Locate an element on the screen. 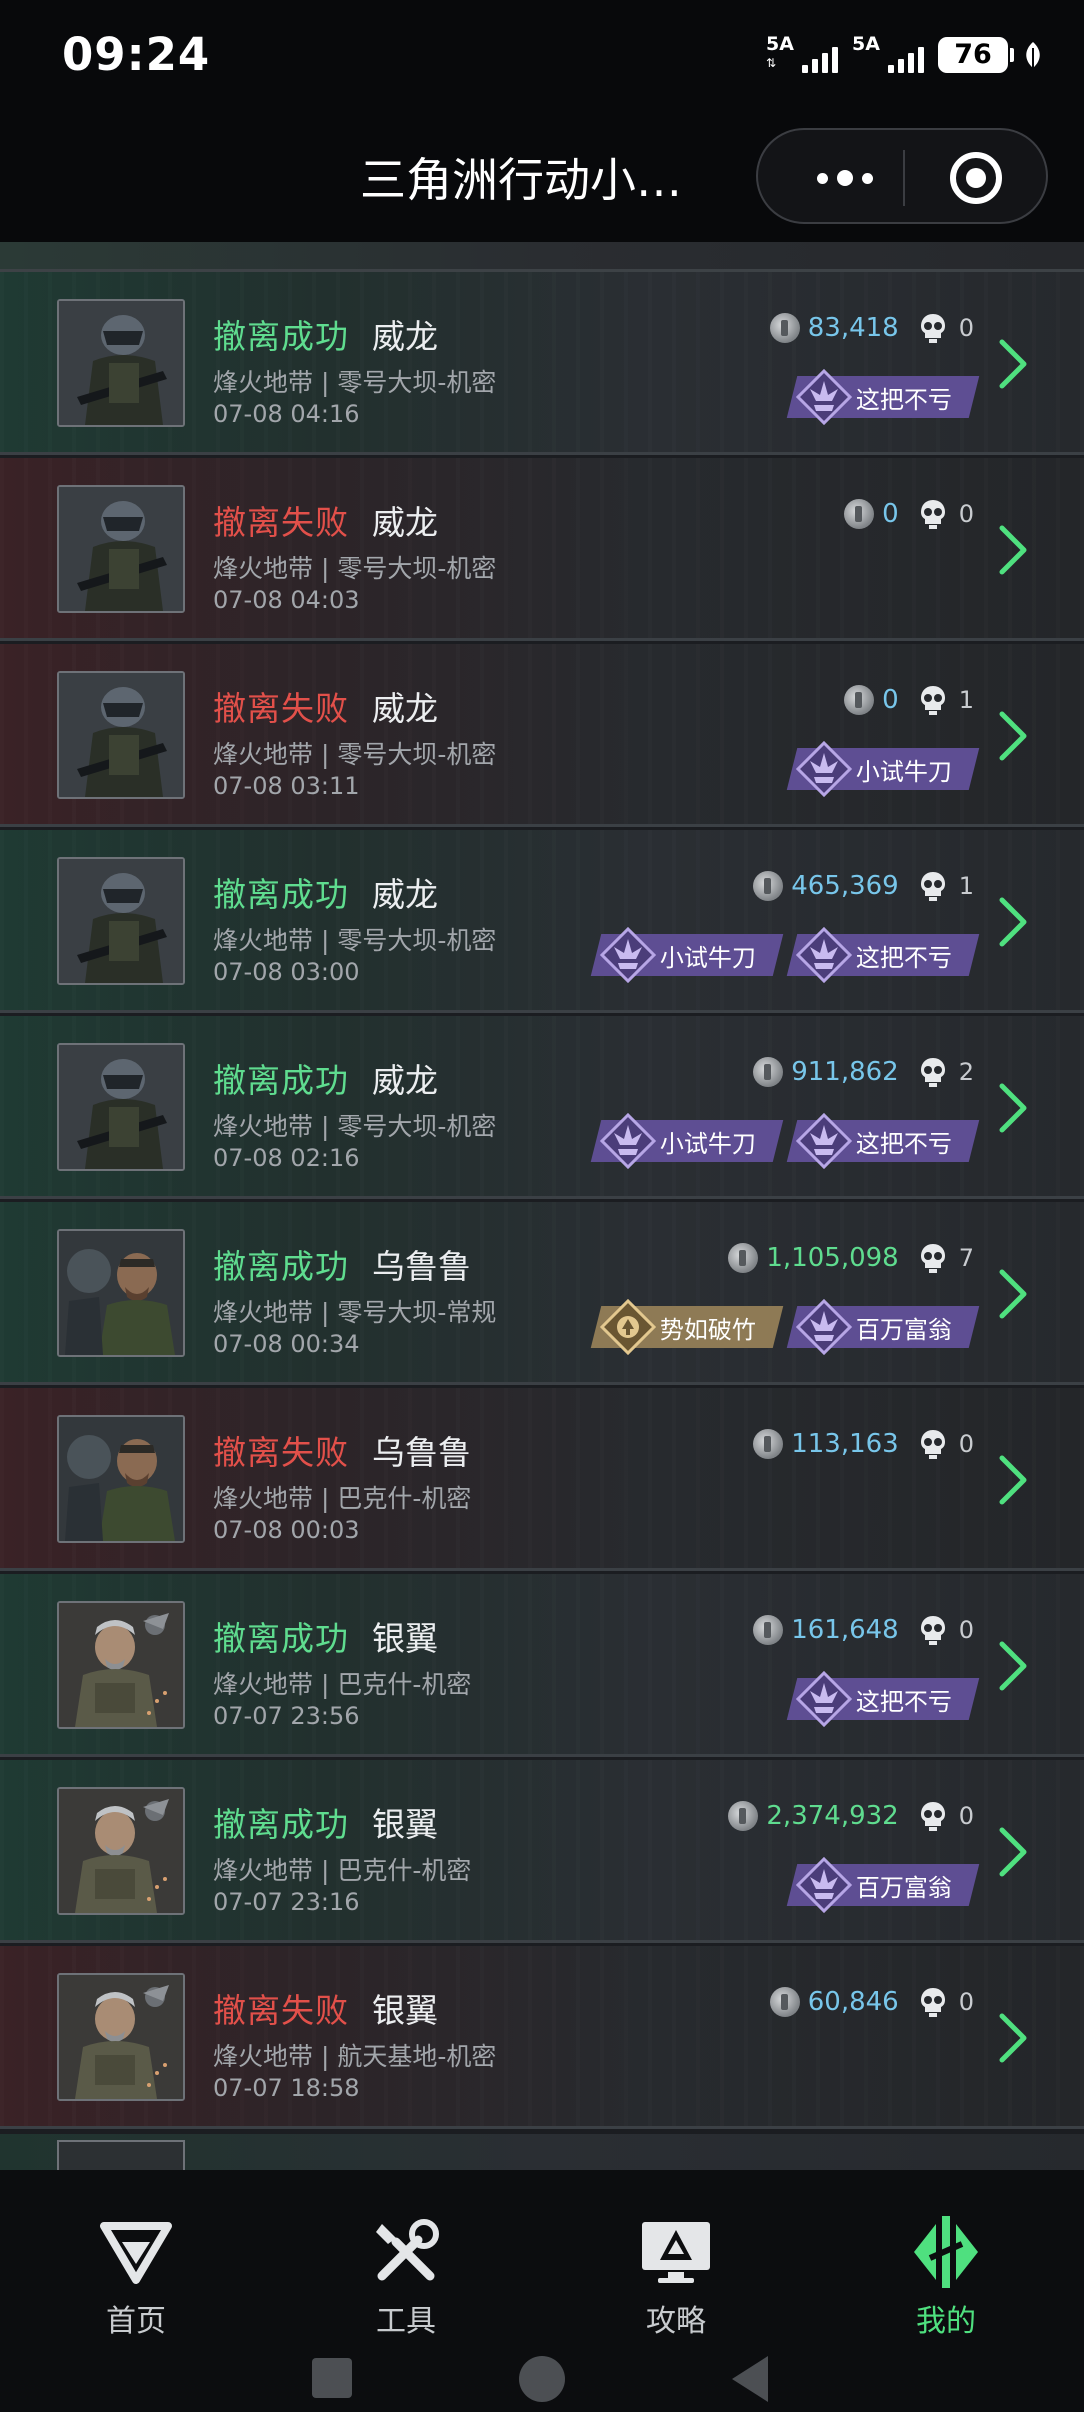 This screenshot has height=2412, width=1084. loot-value: 113,163 is located at coordinates (845, 1444).